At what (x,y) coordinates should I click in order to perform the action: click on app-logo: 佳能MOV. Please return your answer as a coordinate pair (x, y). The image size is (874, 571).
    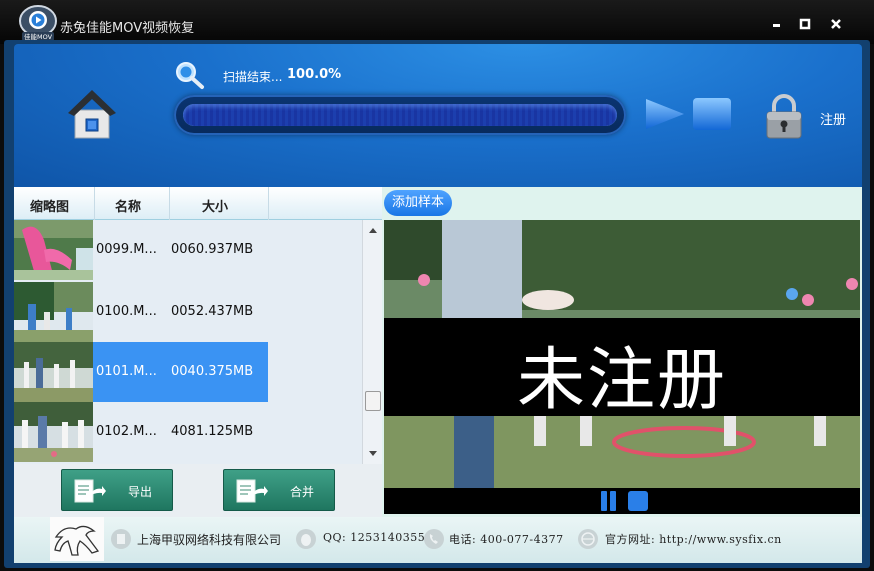
    Looking at the image, I should click on (38, 23).